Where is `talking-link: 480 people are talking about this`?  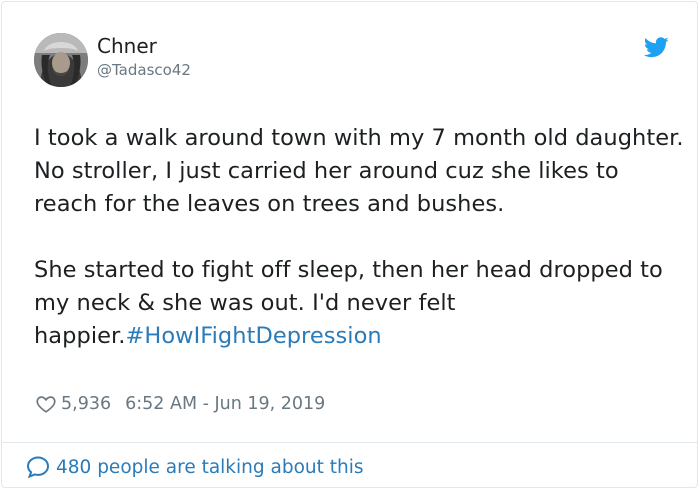 talking-link: 480 people are talking about this is located at coordinates (195, 467).